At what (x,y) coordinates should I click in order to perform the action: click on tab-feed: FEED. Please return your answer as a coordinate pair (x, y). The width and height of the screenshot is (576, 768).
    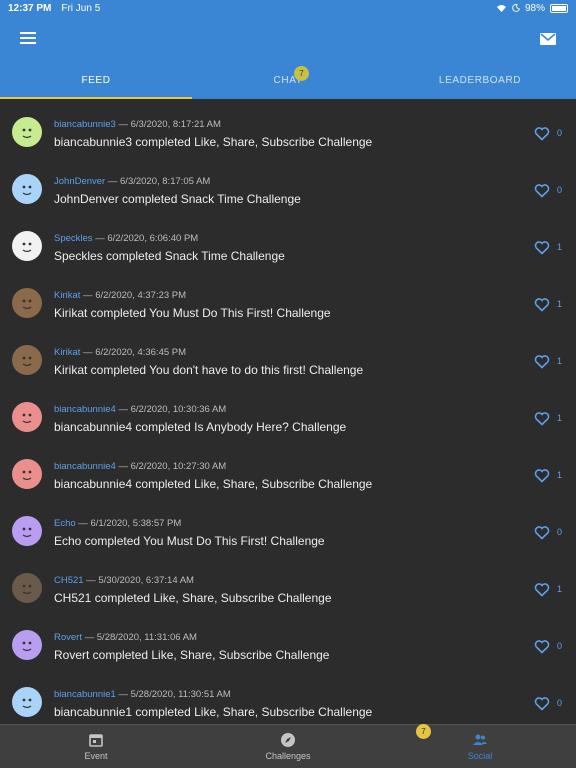
    Looking at the image, I should click on (96, 80).